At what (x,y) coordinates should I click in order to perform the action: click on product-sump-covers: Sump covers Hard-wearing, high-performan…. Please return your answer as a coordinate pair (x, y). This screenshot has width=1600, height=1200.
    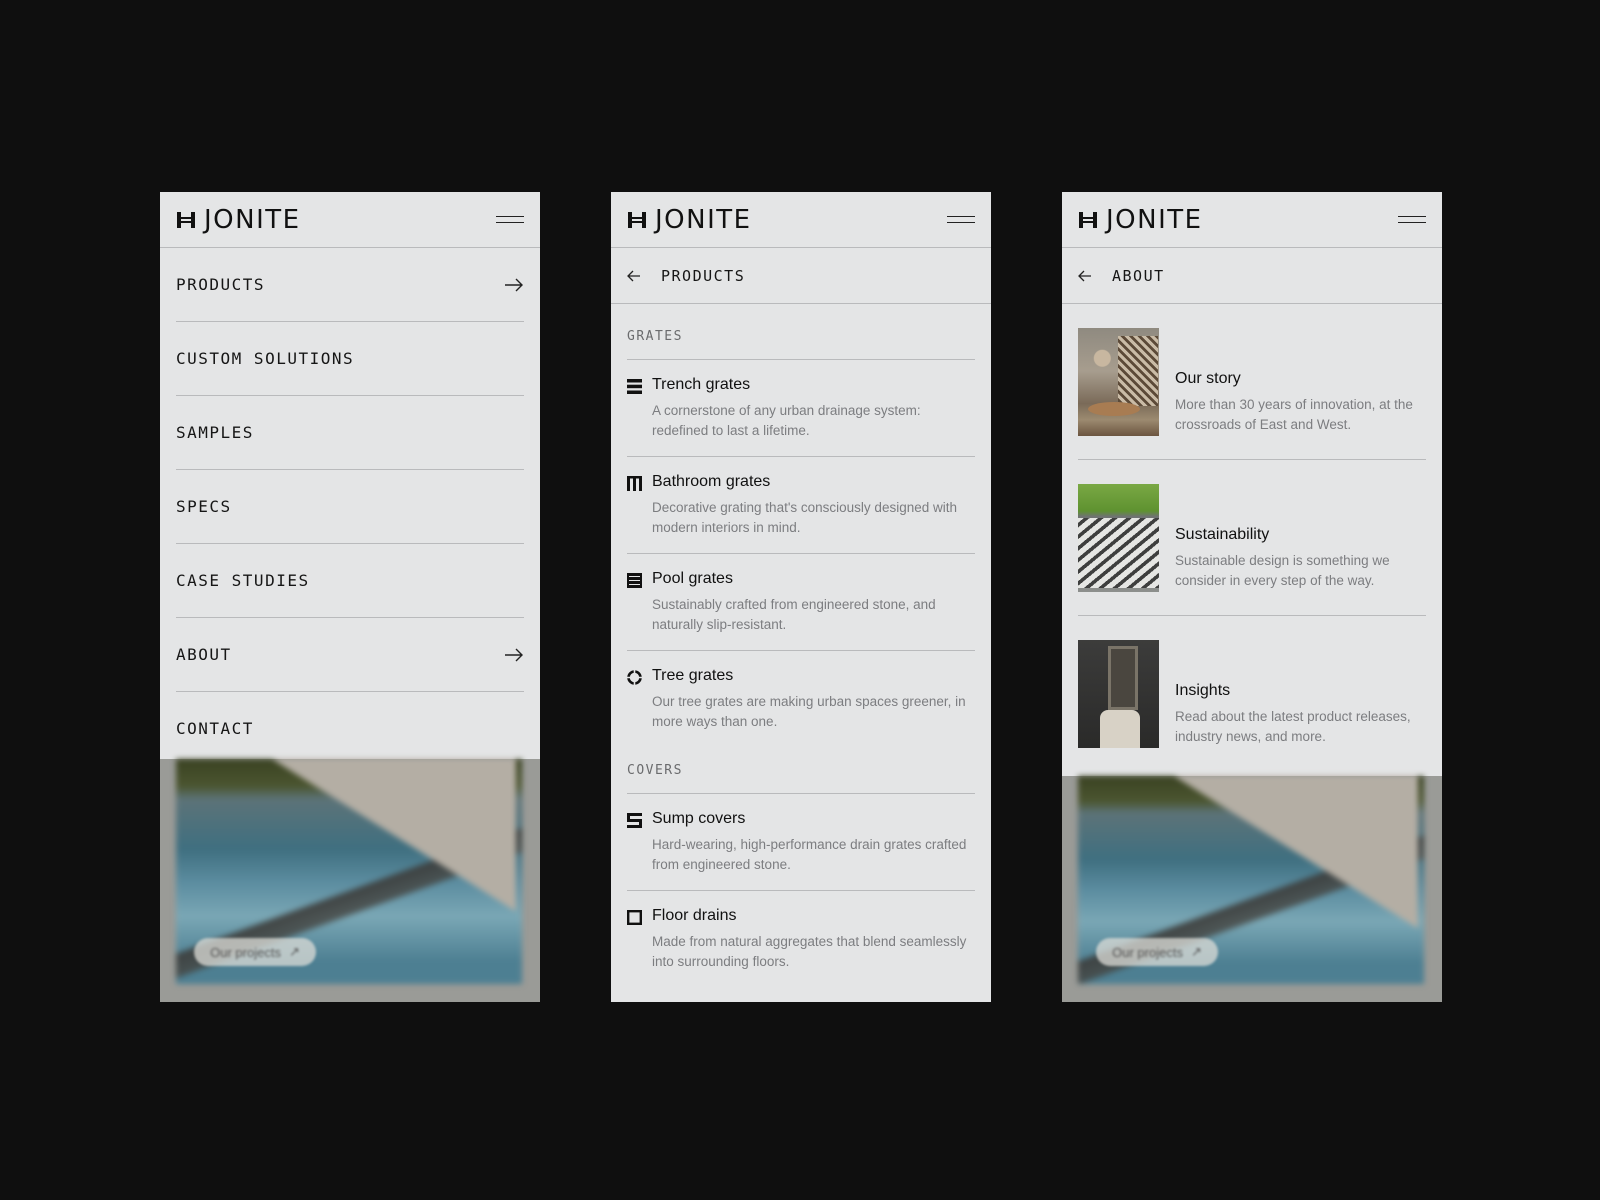
    Looking at the image, I should click on (801, 842).